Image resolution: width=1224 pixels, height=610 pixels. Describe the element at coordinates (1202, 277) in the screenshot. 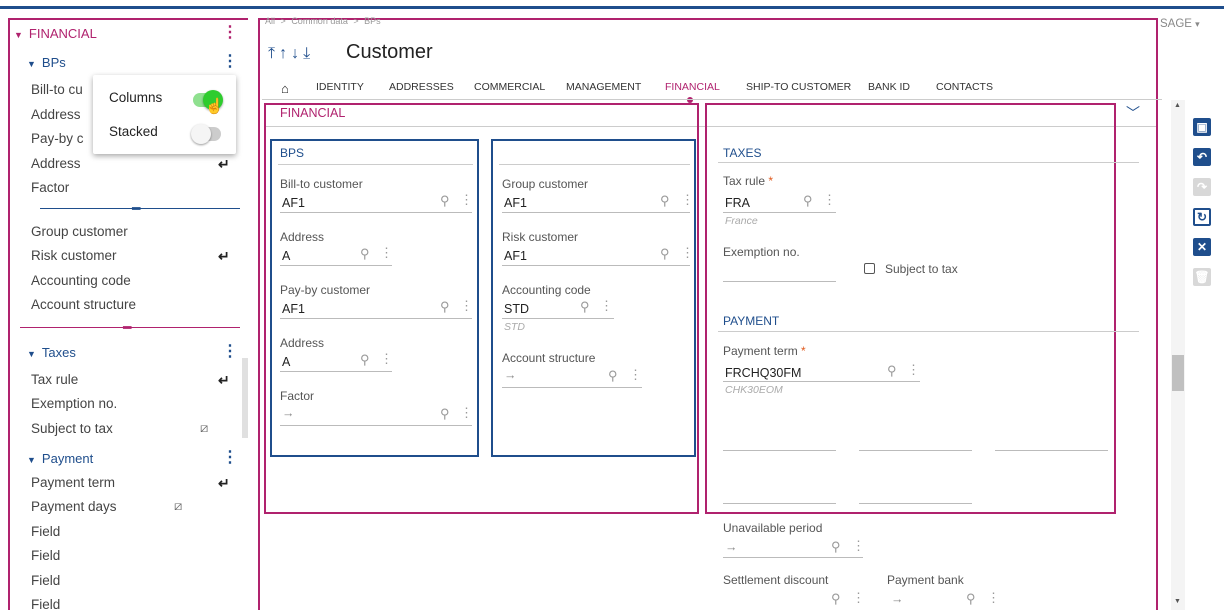

I see `delete-icon: 🗑` at that location.